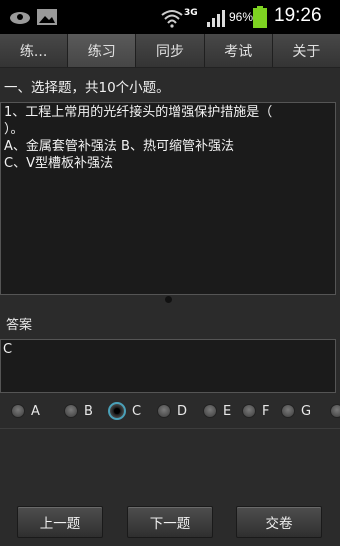 This screenshot has height=546, width=340. I want to click on answer-box: C, so click(168, 366).